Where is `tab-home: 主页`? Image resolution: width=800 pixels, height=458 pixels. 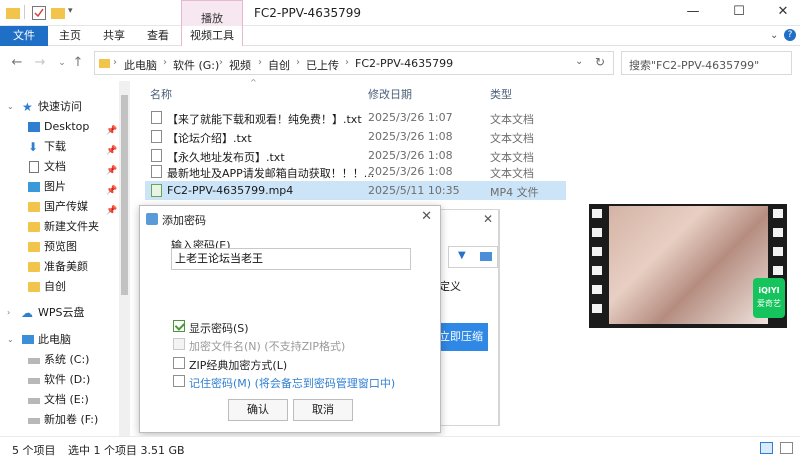
tab-home: 主页 is located at coordinates (70, 36).